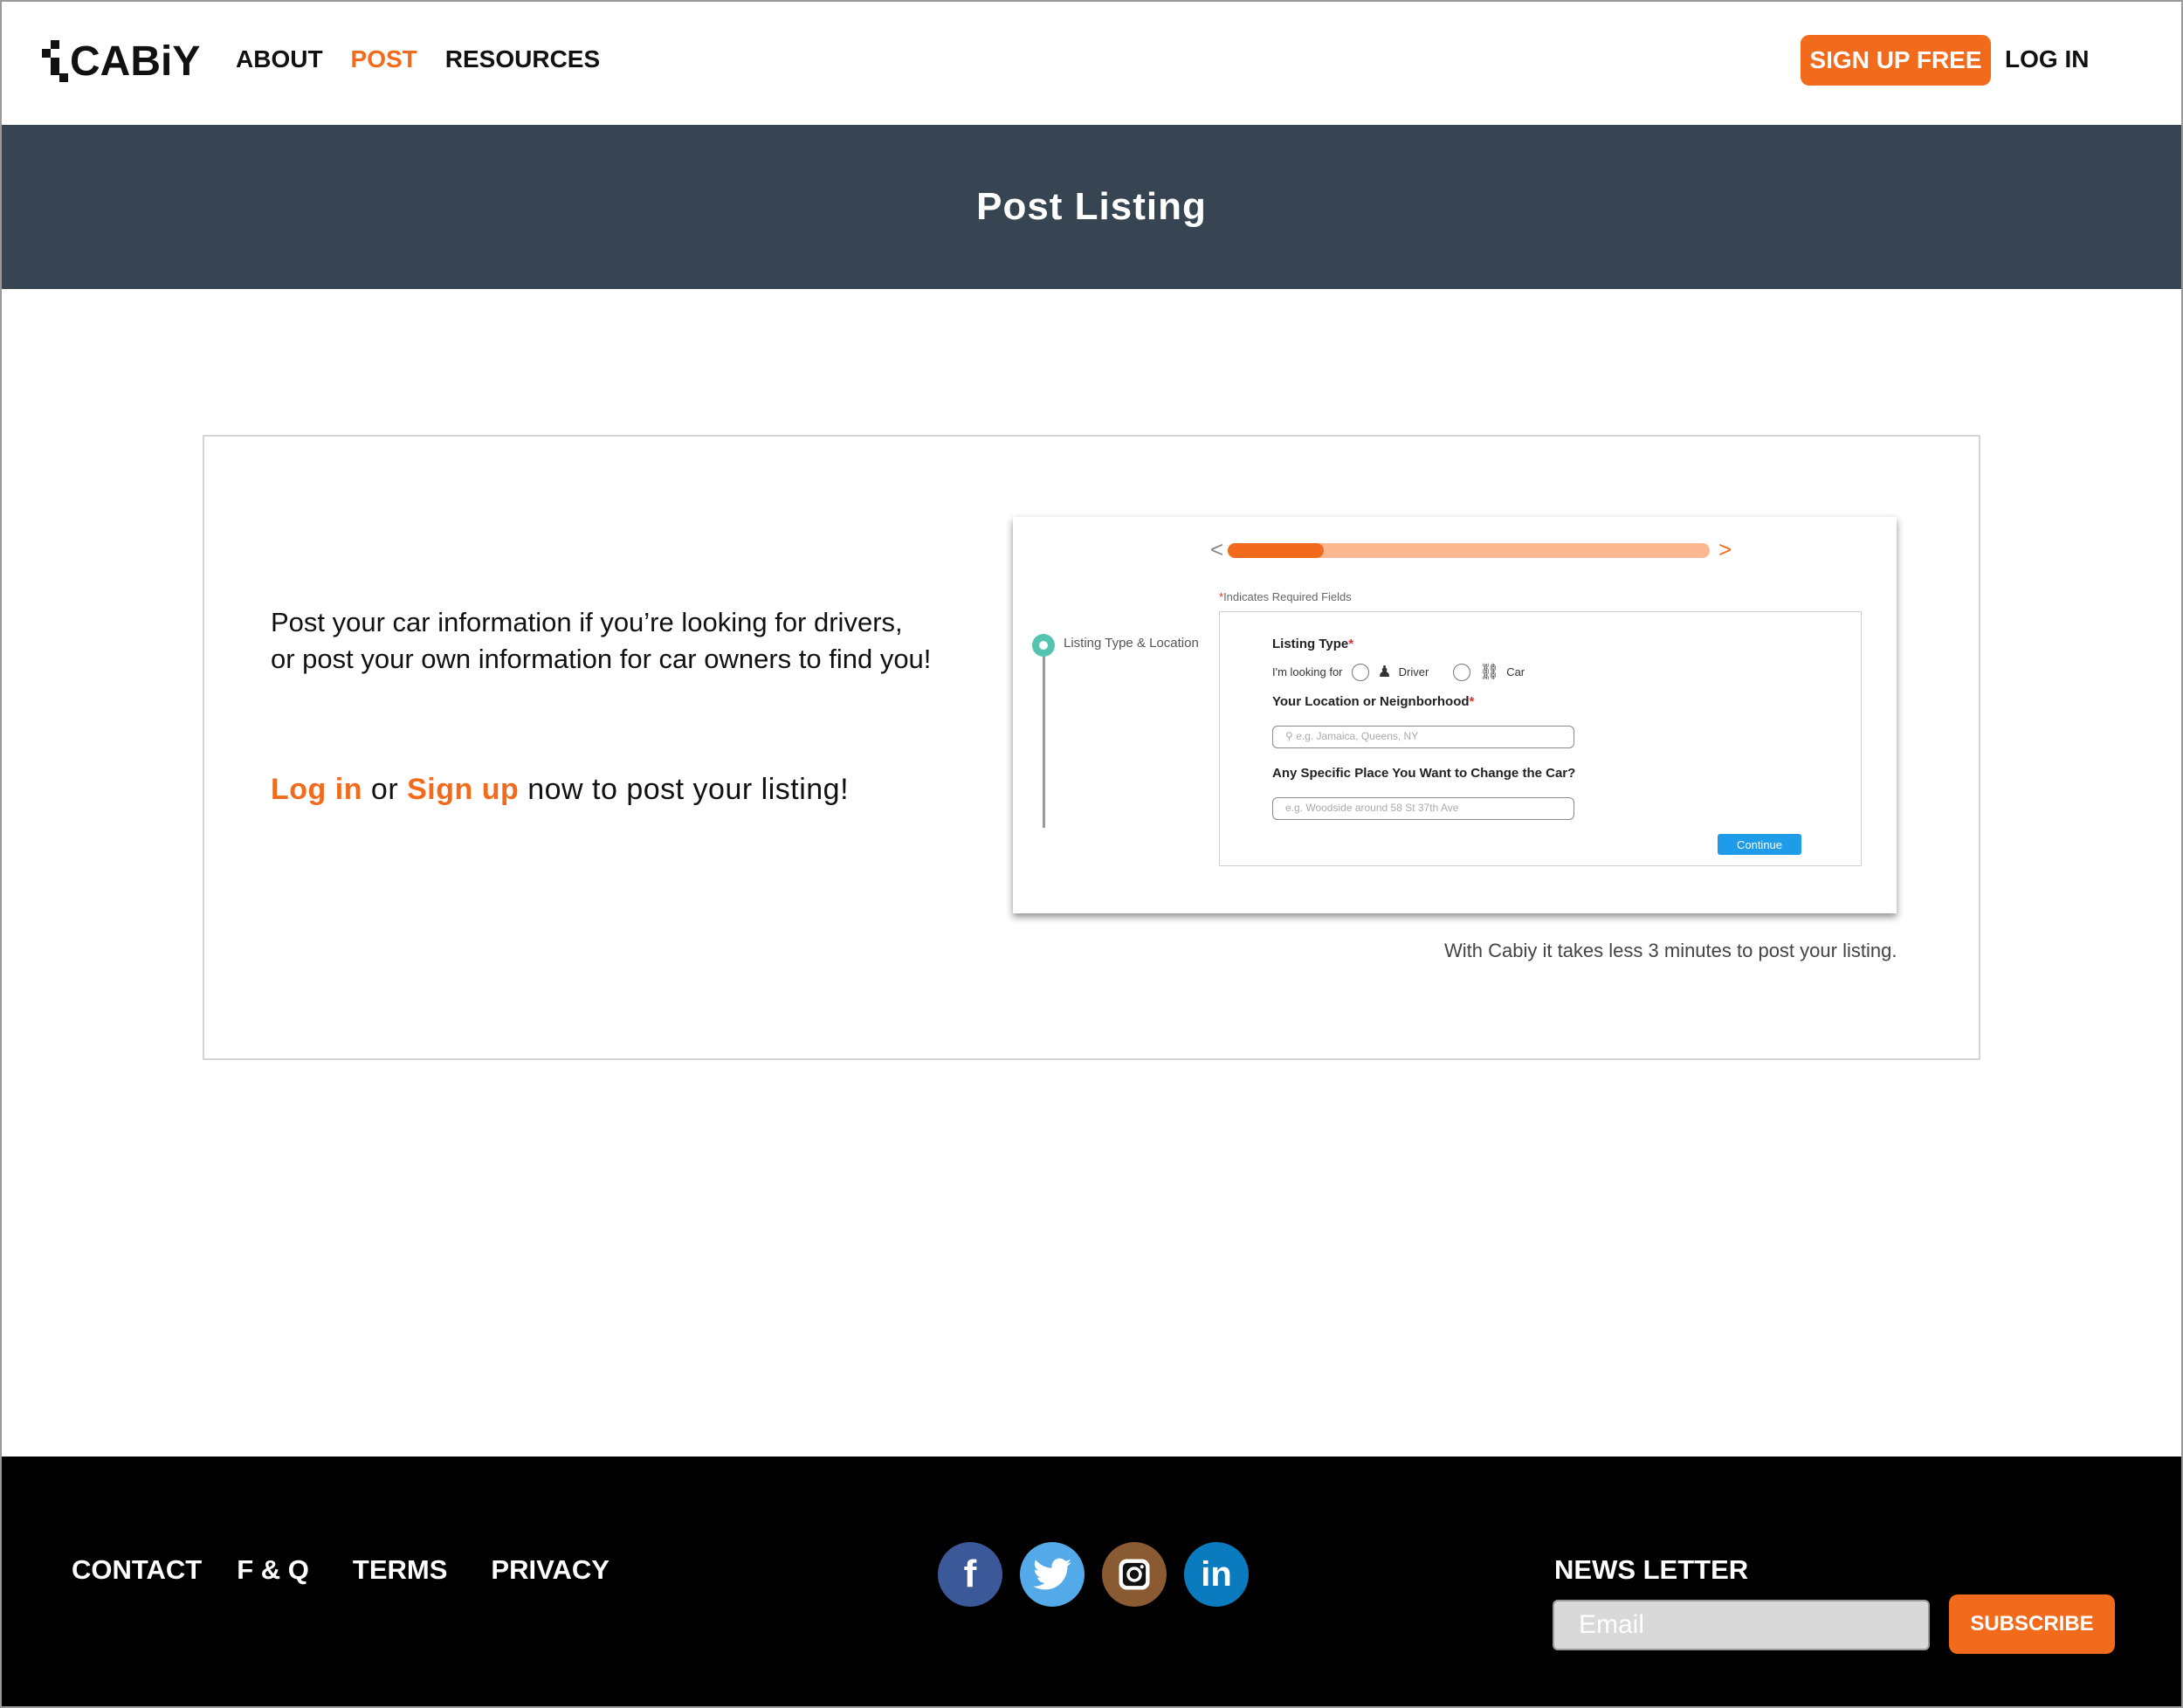 Image resolution: width=2183 pixels, height=1708 pixels. I want to click on footer-links: CONTACT F & Q TERMS PRIVACY, so click(340, 1570).